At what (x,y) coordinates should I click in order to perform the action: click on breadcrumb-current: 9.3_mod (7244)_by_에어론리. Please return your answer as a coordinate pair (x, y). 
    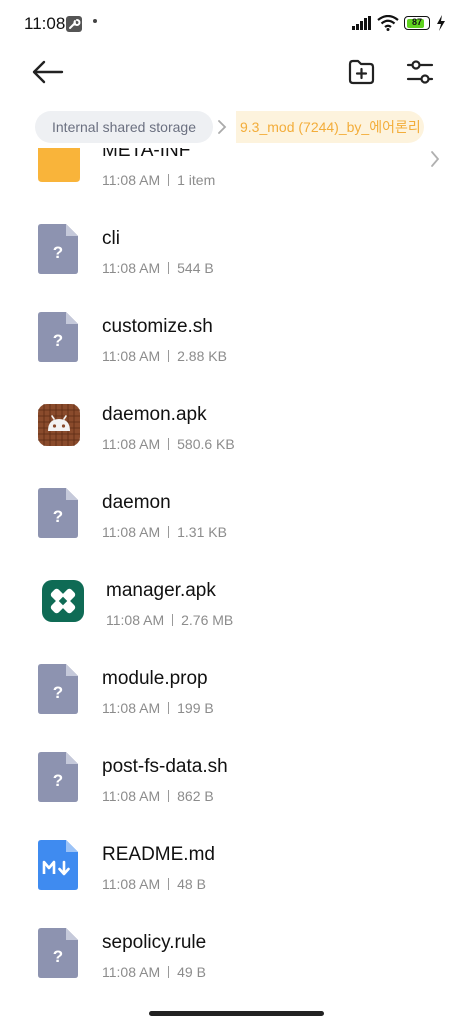
    Looking at the image, I should click on (330, 127).